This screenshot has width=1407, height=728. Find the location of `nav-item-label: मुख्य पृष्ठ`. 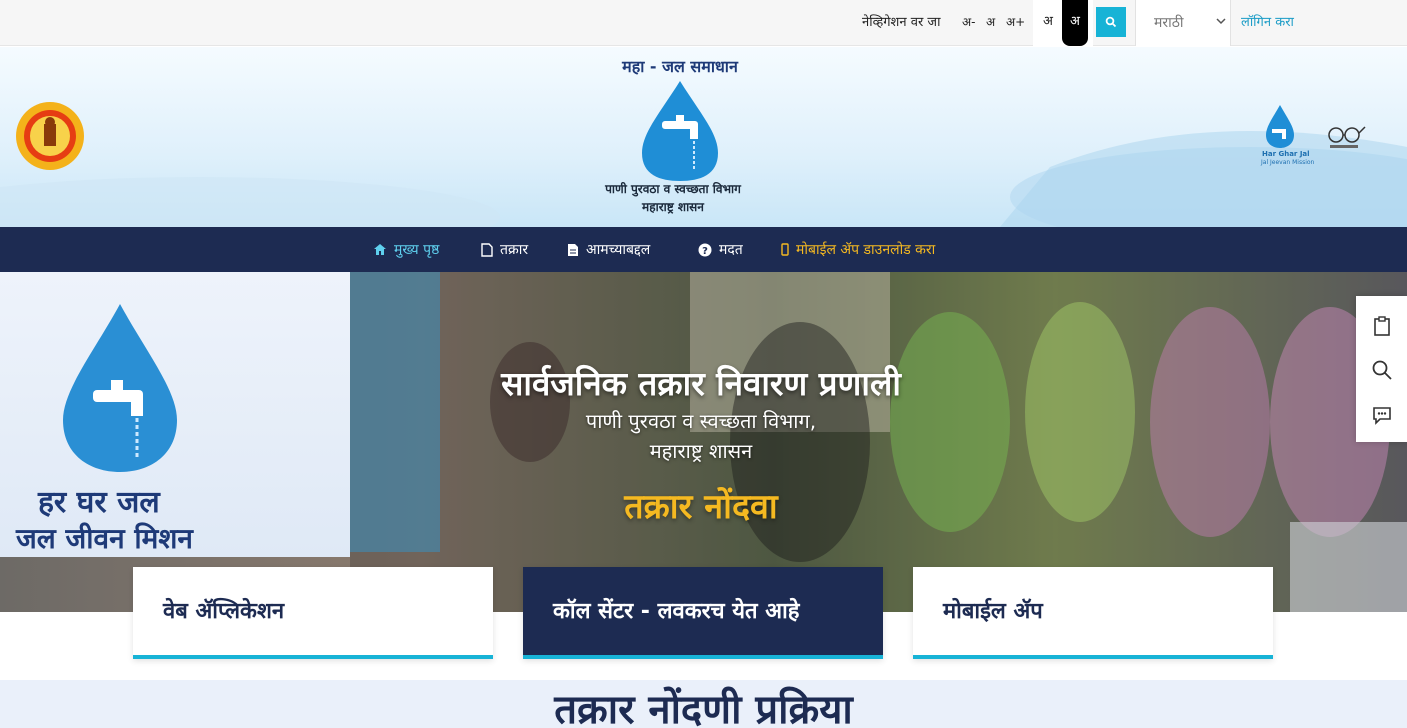

nav-item-label: मुख्य पृष्ठ is located at coordinates (417, 250).